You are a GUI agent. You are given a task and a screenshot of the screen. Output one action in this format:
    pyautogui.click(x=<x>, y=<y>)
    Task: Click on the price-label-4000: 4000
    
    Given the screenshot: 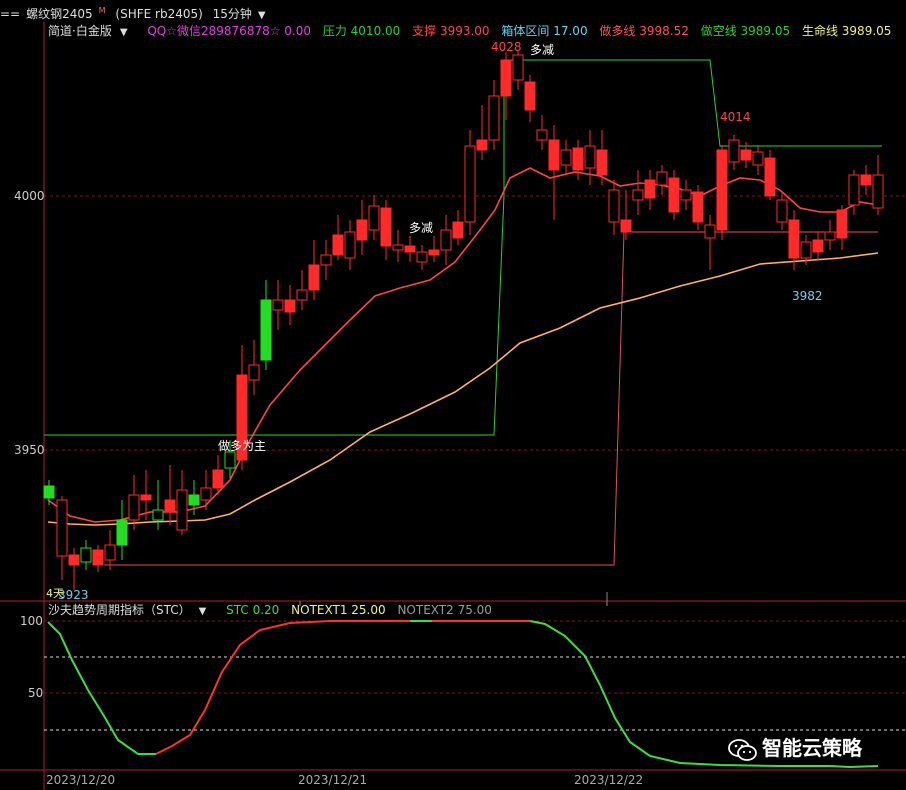 What is the action you would take?
    pyautogui.click(x=29, y=196)
    